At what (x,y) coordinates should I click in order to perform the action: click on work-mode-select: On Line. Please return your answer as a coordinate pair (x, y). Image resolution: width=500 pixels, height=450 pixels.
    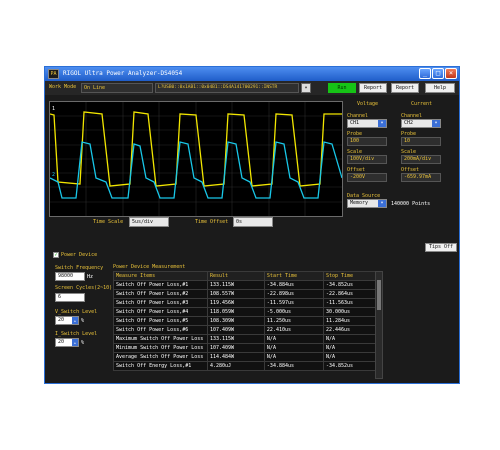
    Looking at the image, I should click on (117, 88).